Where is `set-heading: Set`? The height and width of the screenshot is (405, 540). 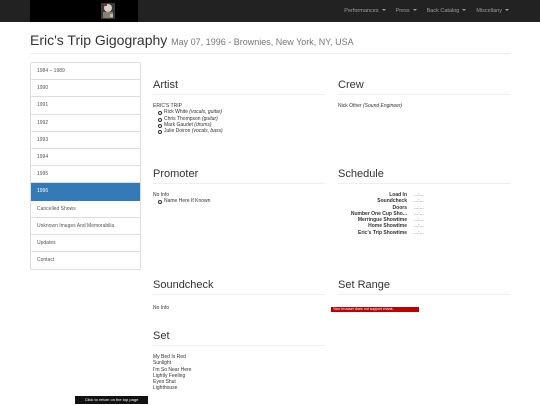
set-heading: Set is located at coordinates (239, 338).